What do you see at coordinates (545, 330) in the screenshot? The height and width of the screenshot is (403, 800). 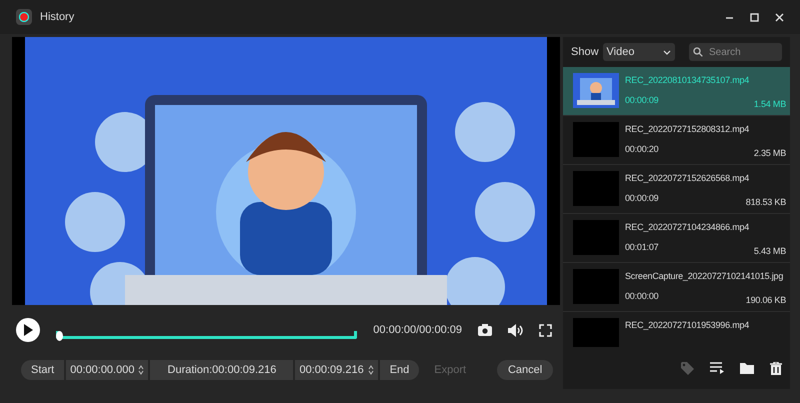 I see `fullscreen-icon` at bounding box center [545, 330].